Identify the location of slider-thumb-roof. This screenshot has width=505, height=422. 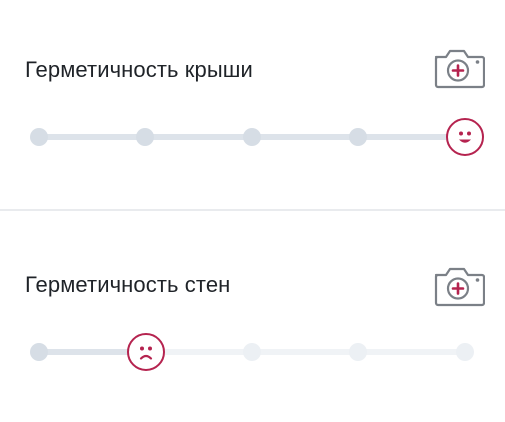
(465, 137).